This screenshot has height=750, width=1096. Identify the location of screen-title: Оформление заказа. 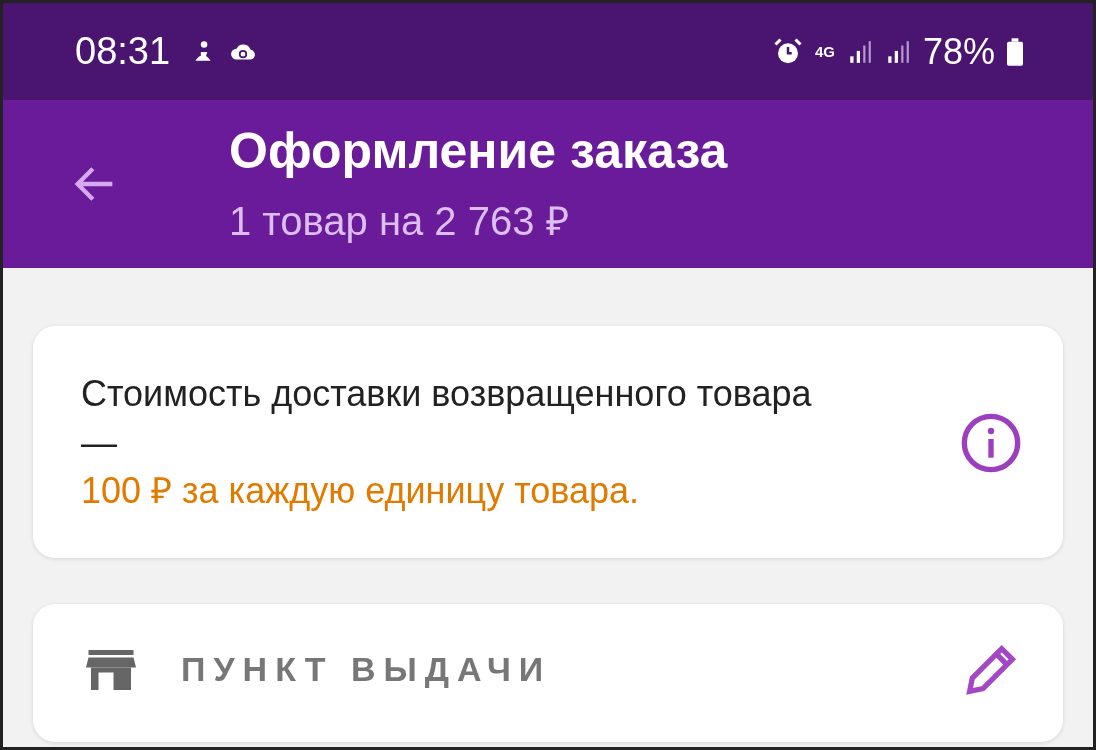
(478, 150).